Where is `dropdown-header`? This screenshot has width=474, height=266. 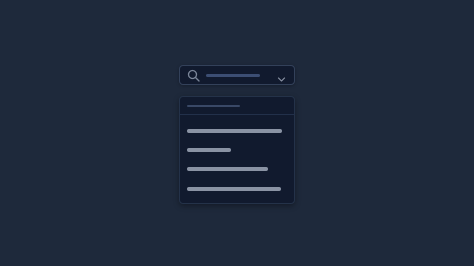
dropdown-header is located at coordinates (237, 106).